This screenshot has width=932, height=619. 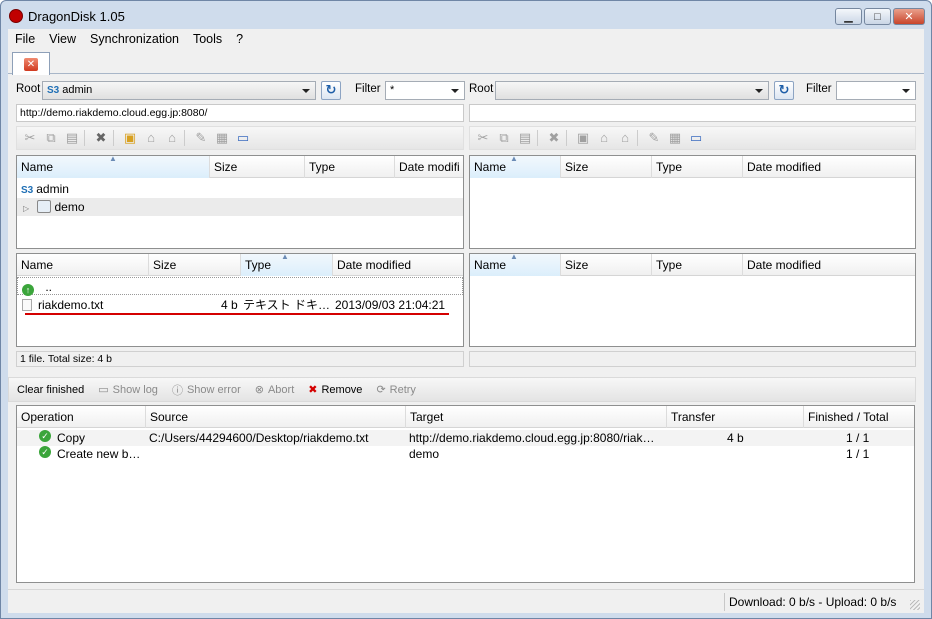 I want to click on menu-tools: Tools, so click(x=207, y=39).